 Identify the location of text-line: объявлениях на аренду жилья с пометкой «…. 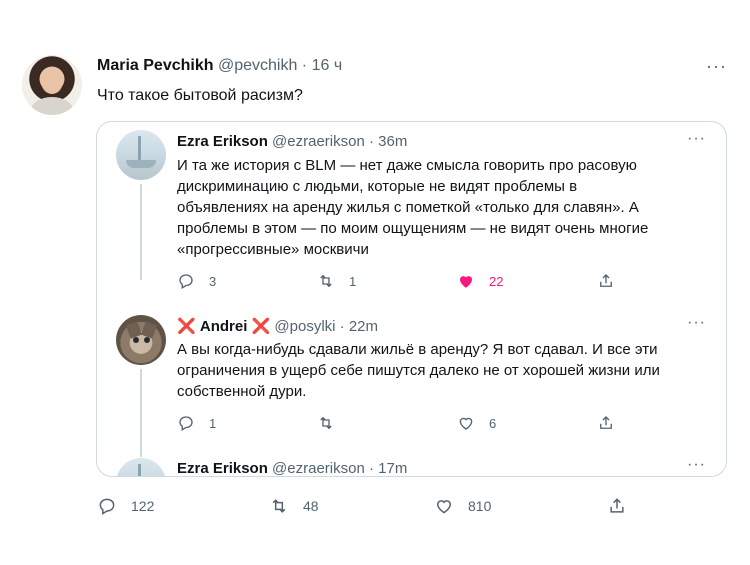
(408, 207).